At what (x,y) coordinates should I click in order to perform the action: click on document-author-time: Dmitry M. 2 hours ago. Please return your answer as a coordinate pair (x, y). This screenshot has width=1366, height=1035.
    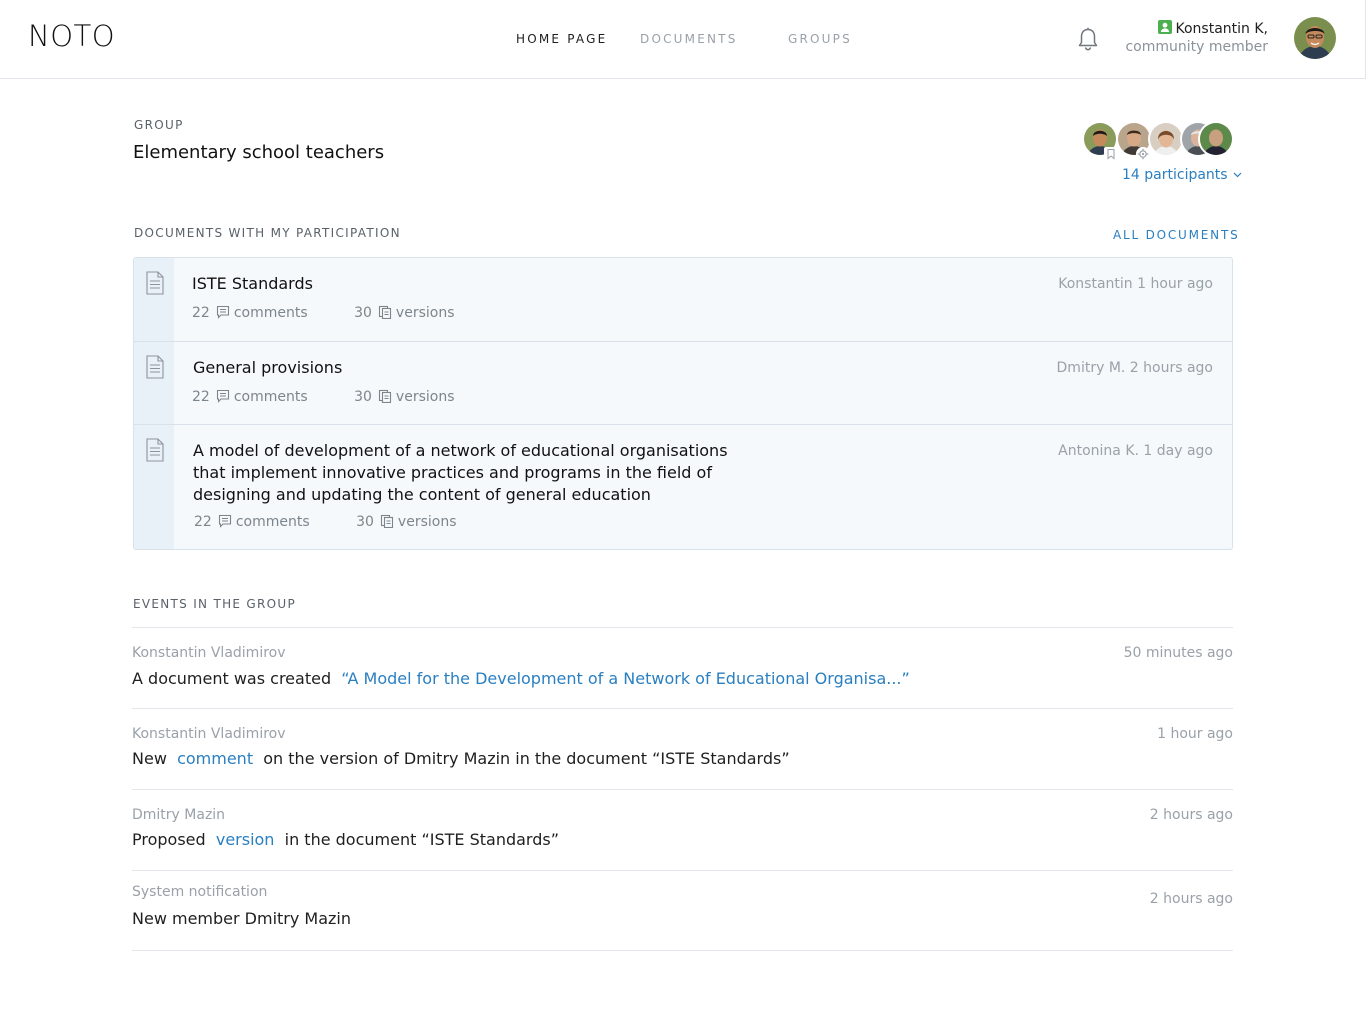
    Looking at the image, I should click on (1134, 368).